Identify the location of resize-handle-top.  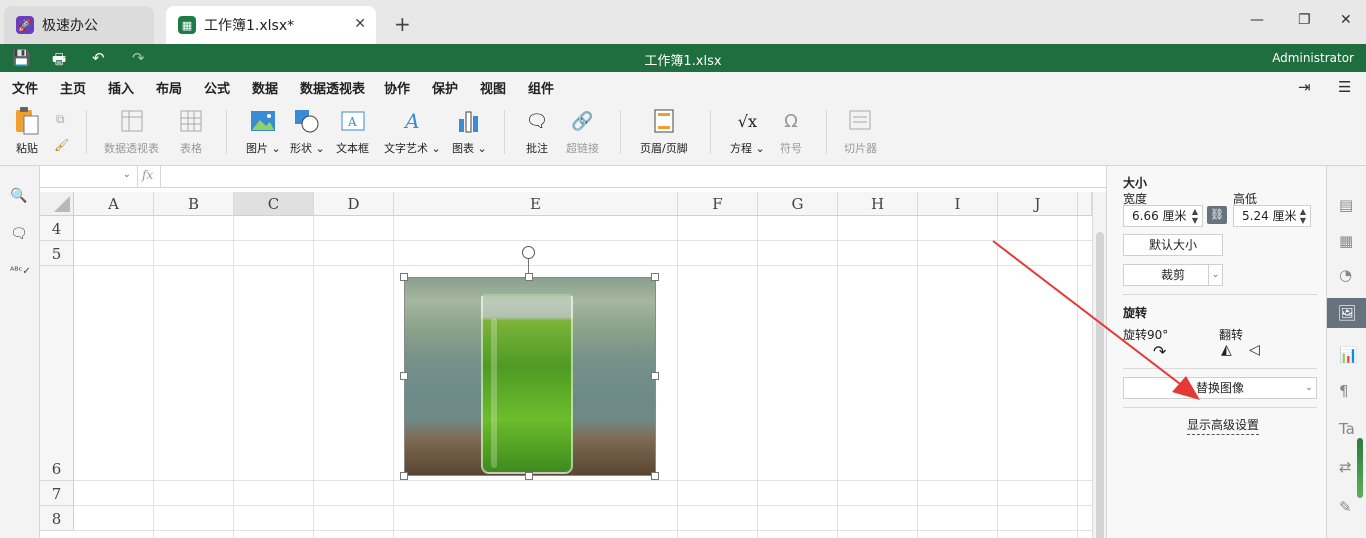
(529, 277).